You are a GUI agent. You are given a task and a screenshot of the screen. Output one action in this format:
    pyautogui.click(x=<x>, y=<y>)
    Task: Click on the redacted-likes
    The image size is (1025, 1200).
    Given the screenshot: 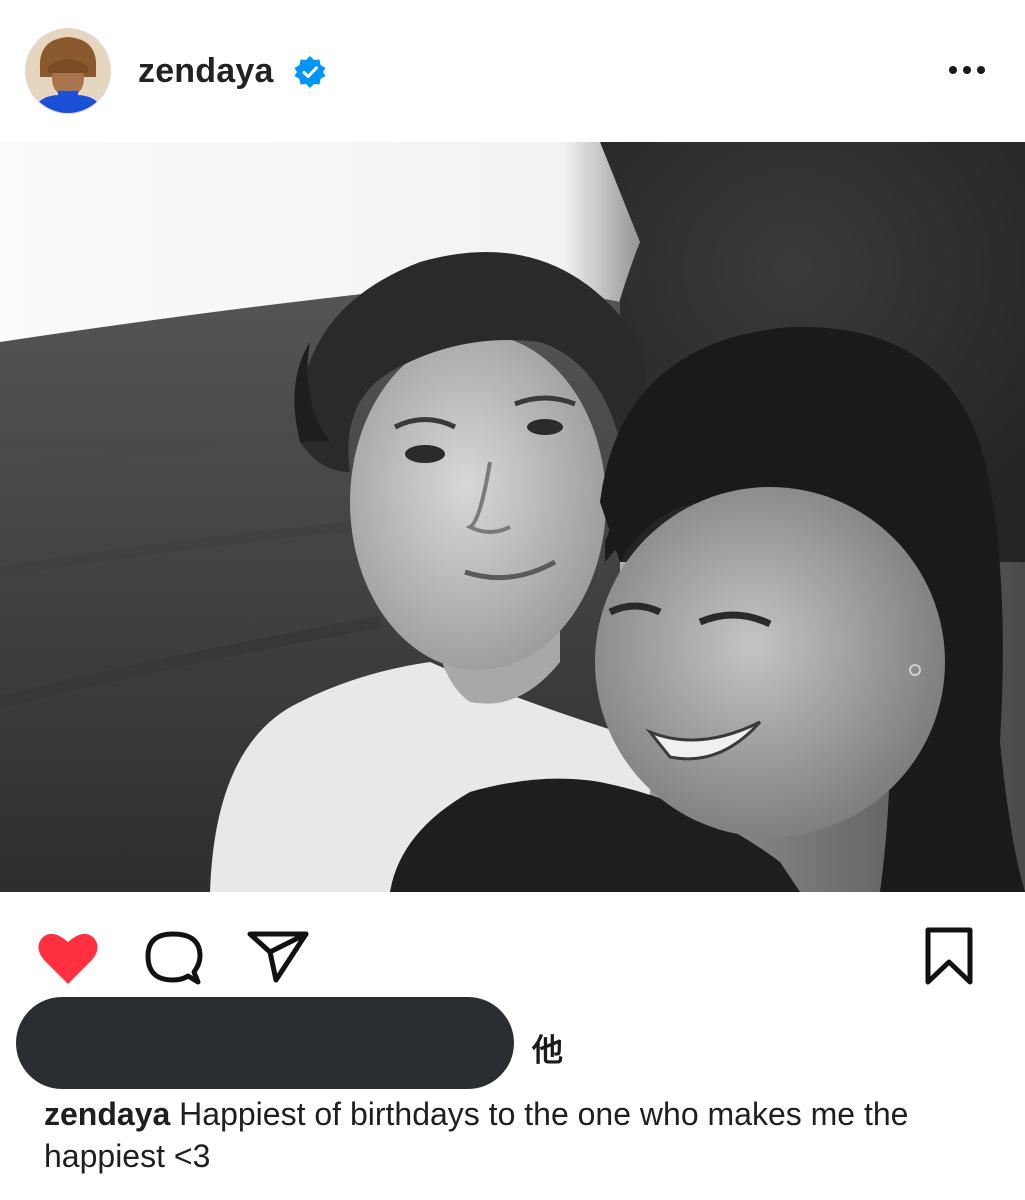 What is the action you would take?
    pyautogui.click(x=265, y=1043)
    